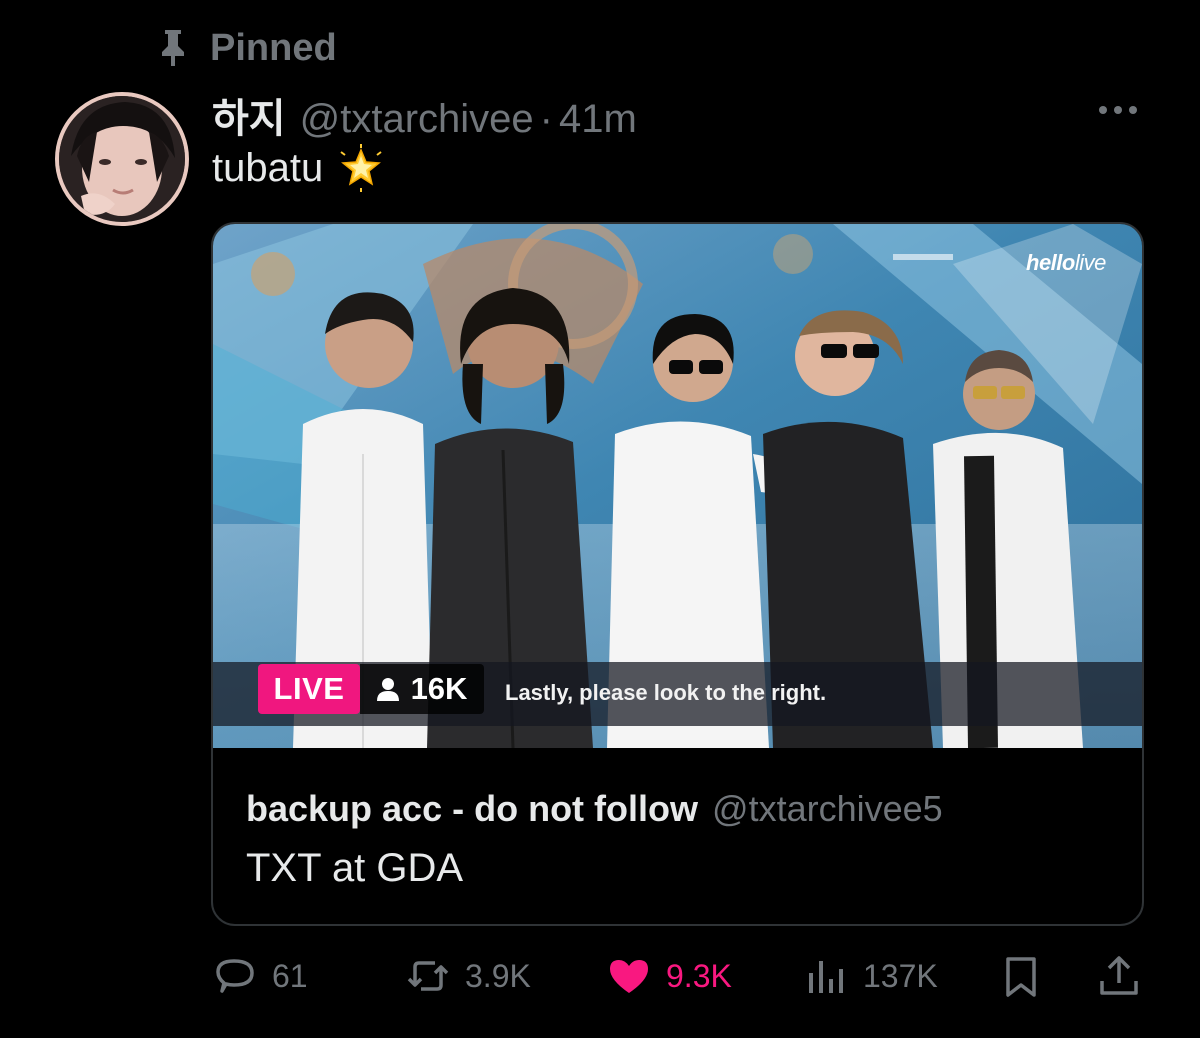 The image size is (1200, 1038). Describe the element at coordinates (666, 692) in the screenshot. I see `live-caption: Lastly, please look to the right.` at that location.